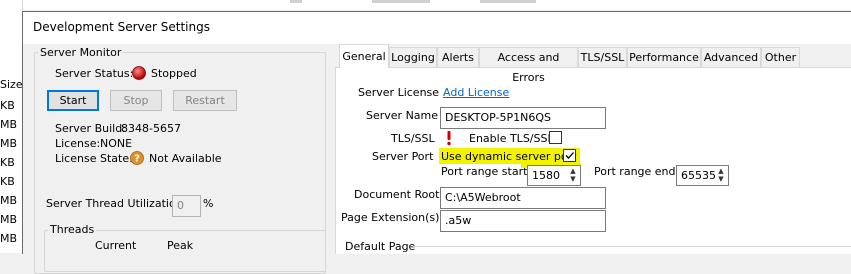  What do you see at coordinates (399, 92) in the screenshot?
I see `server-license-label: Server License` at bounding box center [399, 92].